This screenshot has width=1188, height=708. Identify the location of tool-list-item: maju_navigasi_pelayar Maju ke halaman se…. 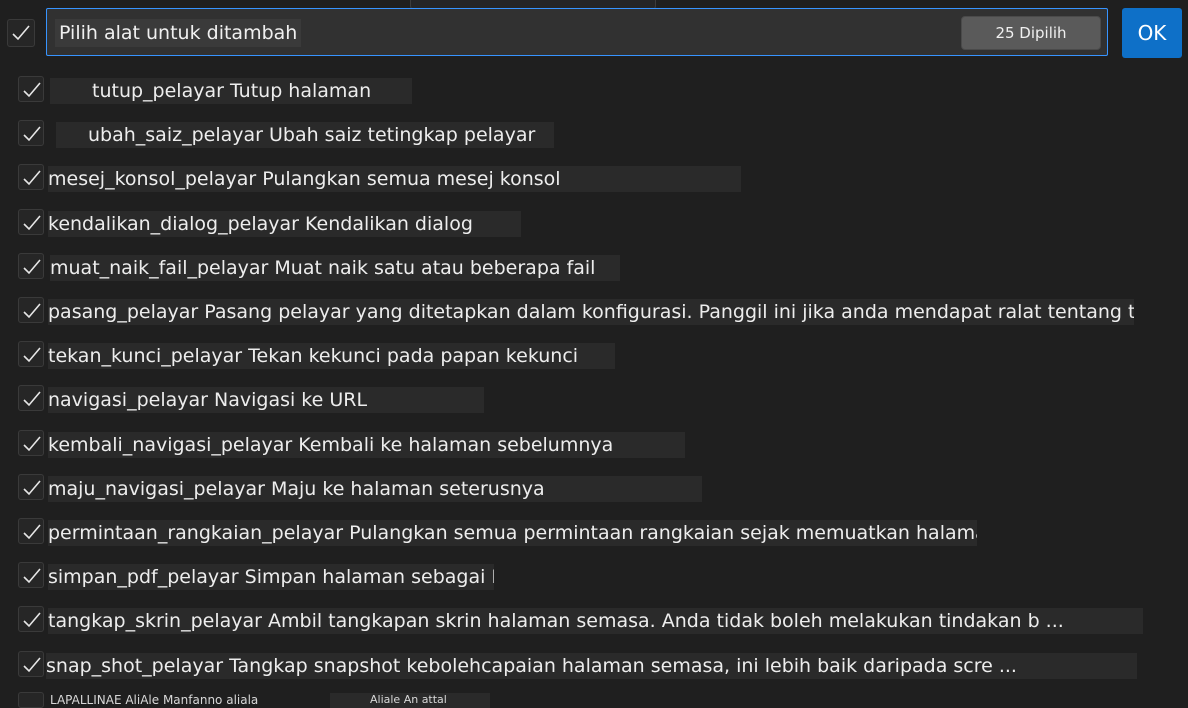
(594, 488).